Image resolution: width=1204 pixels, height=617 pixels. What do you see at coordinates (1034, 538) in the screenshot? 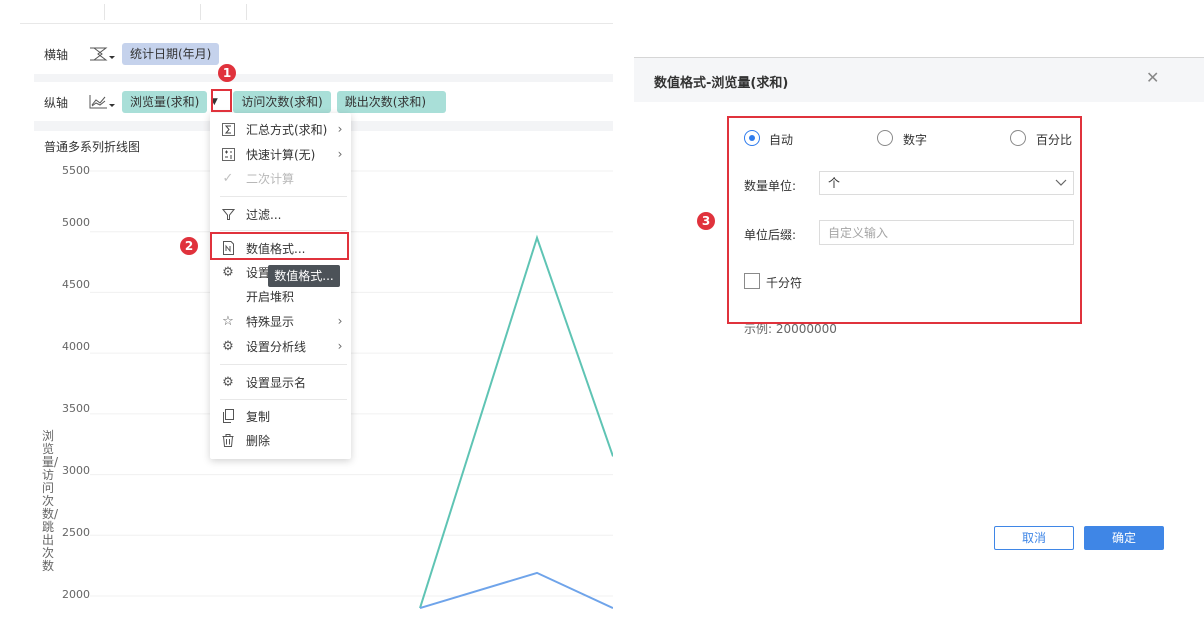
I see `cancel-button: 取消` at bounding box center [1034, 538].